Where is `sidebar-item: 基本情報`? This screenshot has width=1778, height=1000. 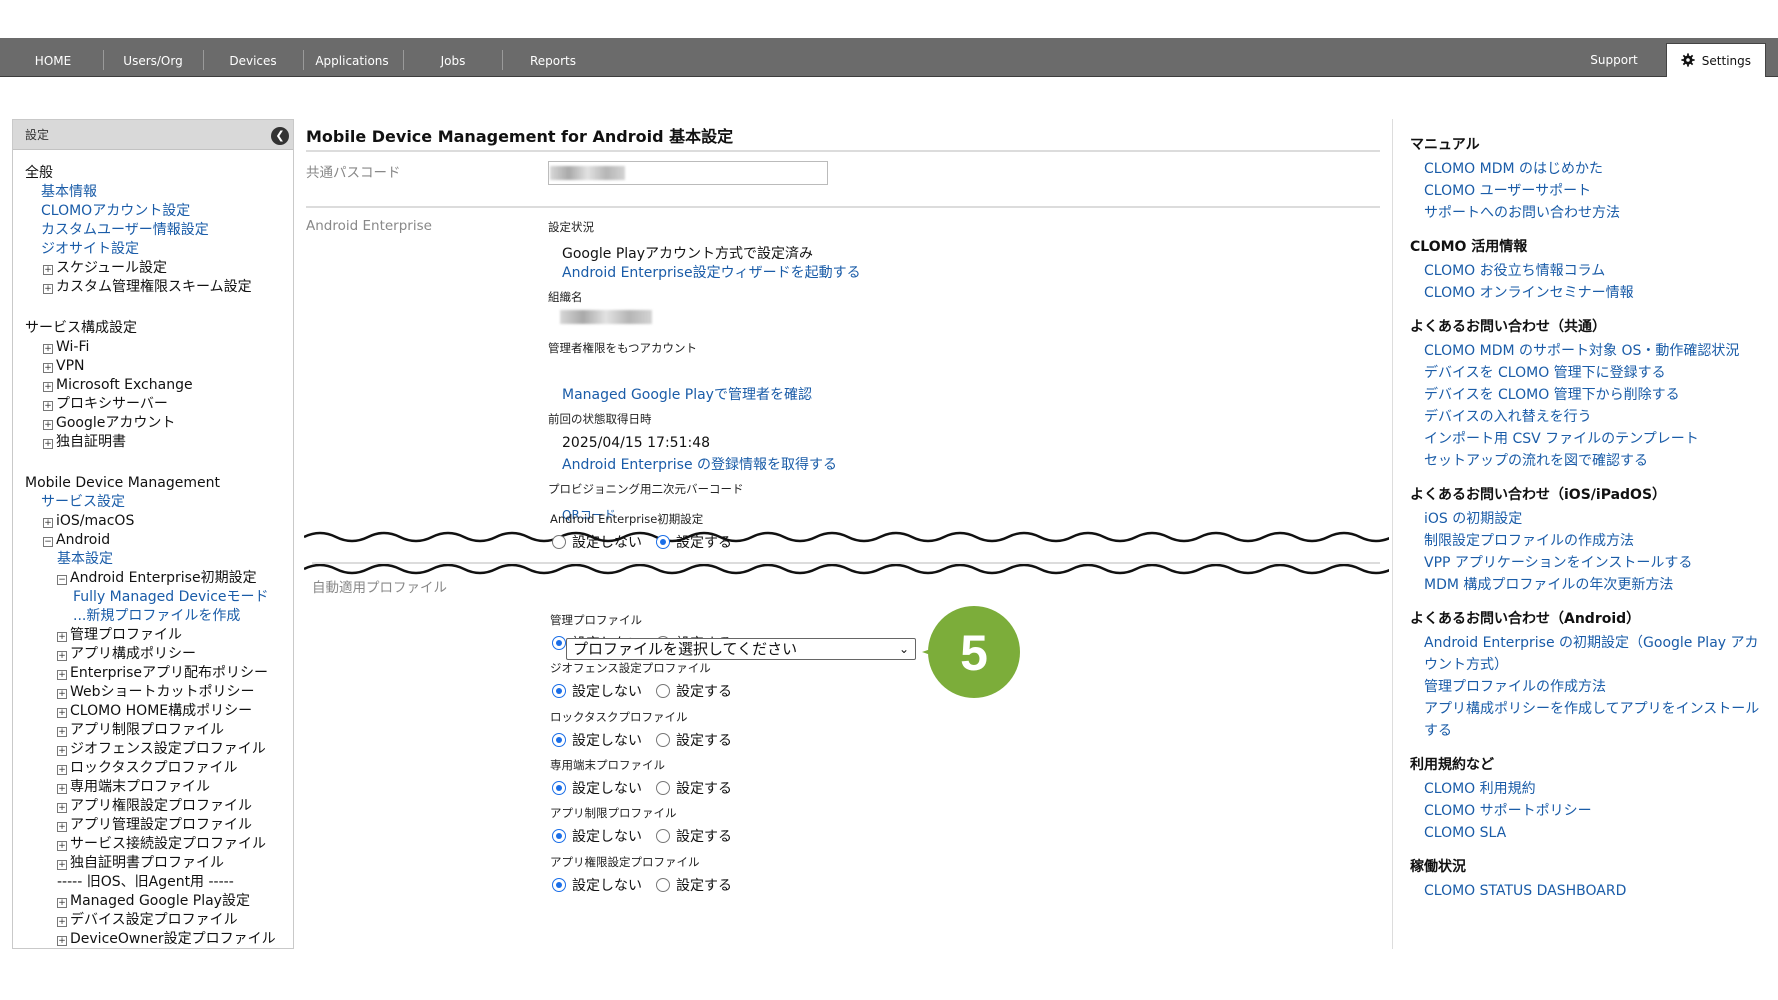 sidebar-item: 基本情報 is located at coordinates (159, 192).